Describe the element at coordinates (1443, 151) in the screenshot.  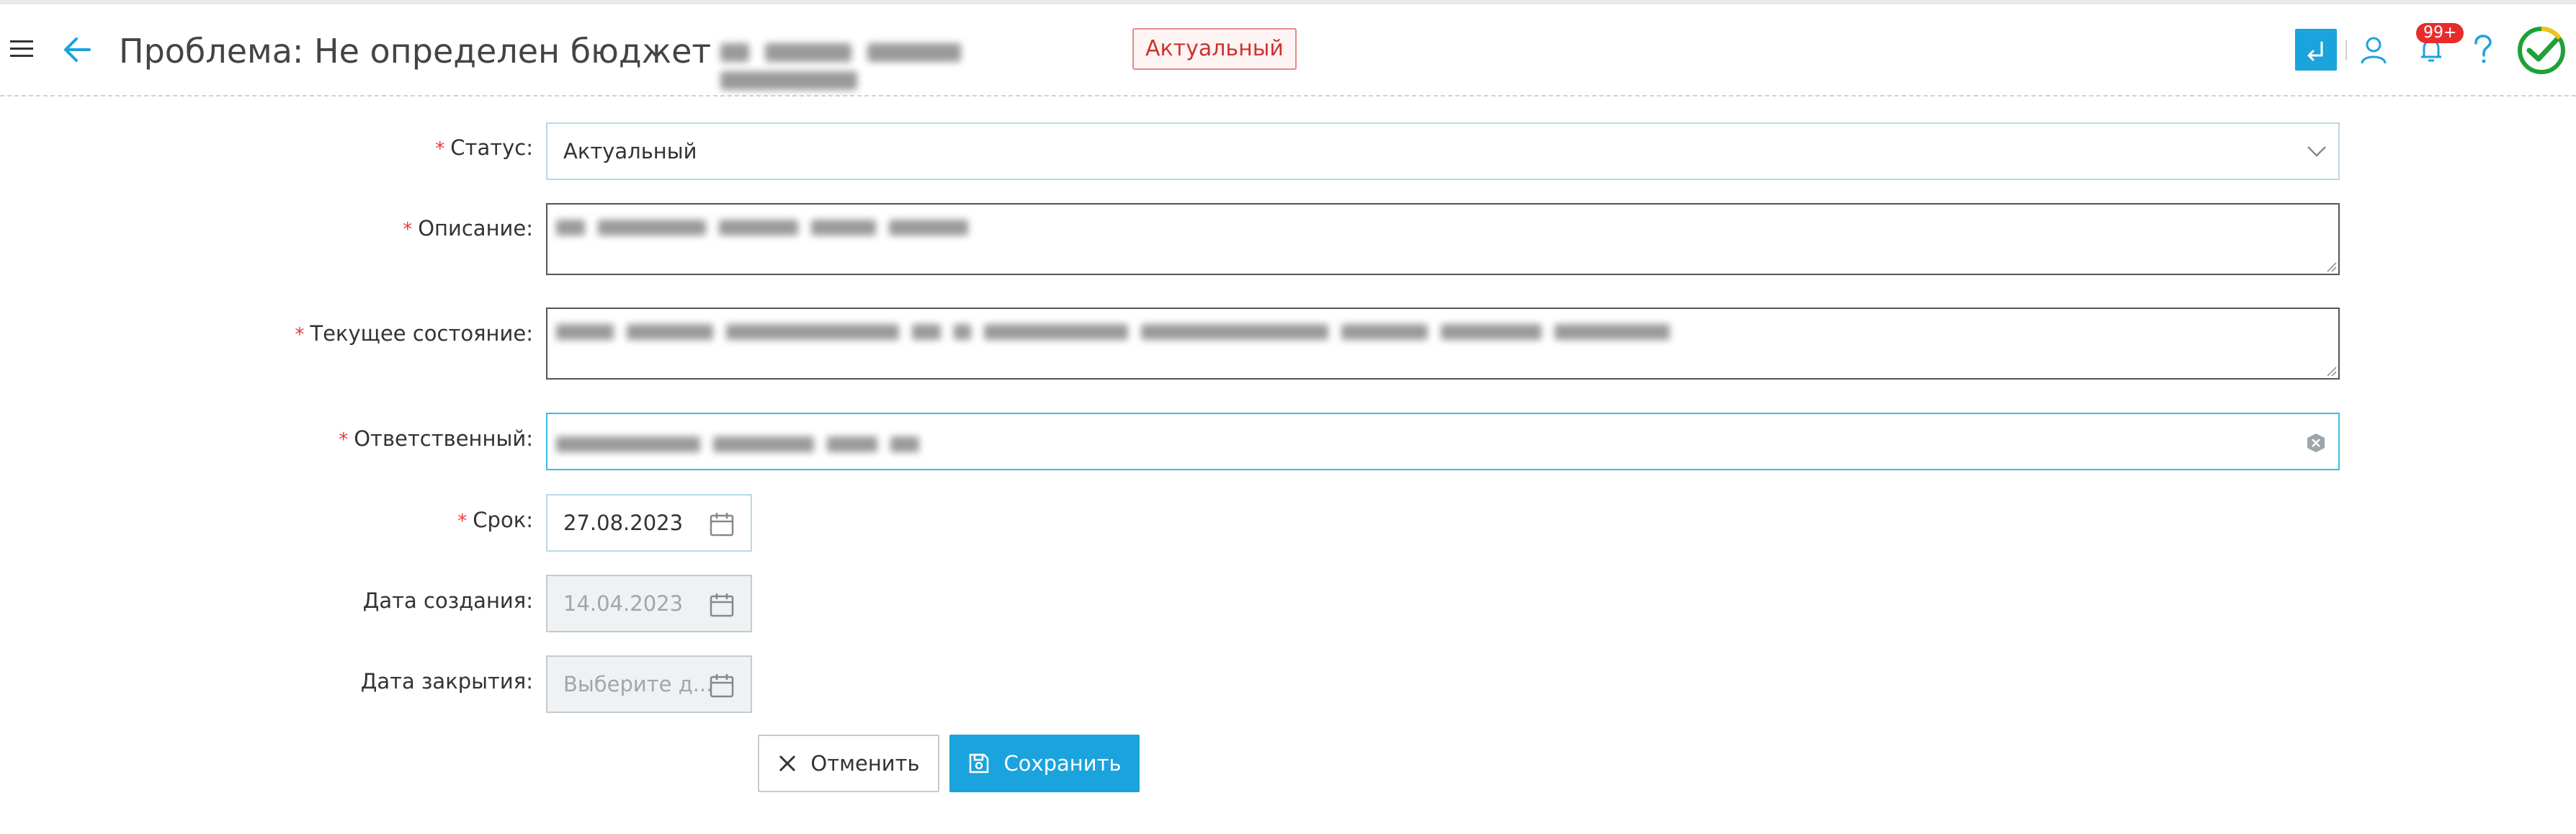
I see `status-select: Актуальный` at that location.